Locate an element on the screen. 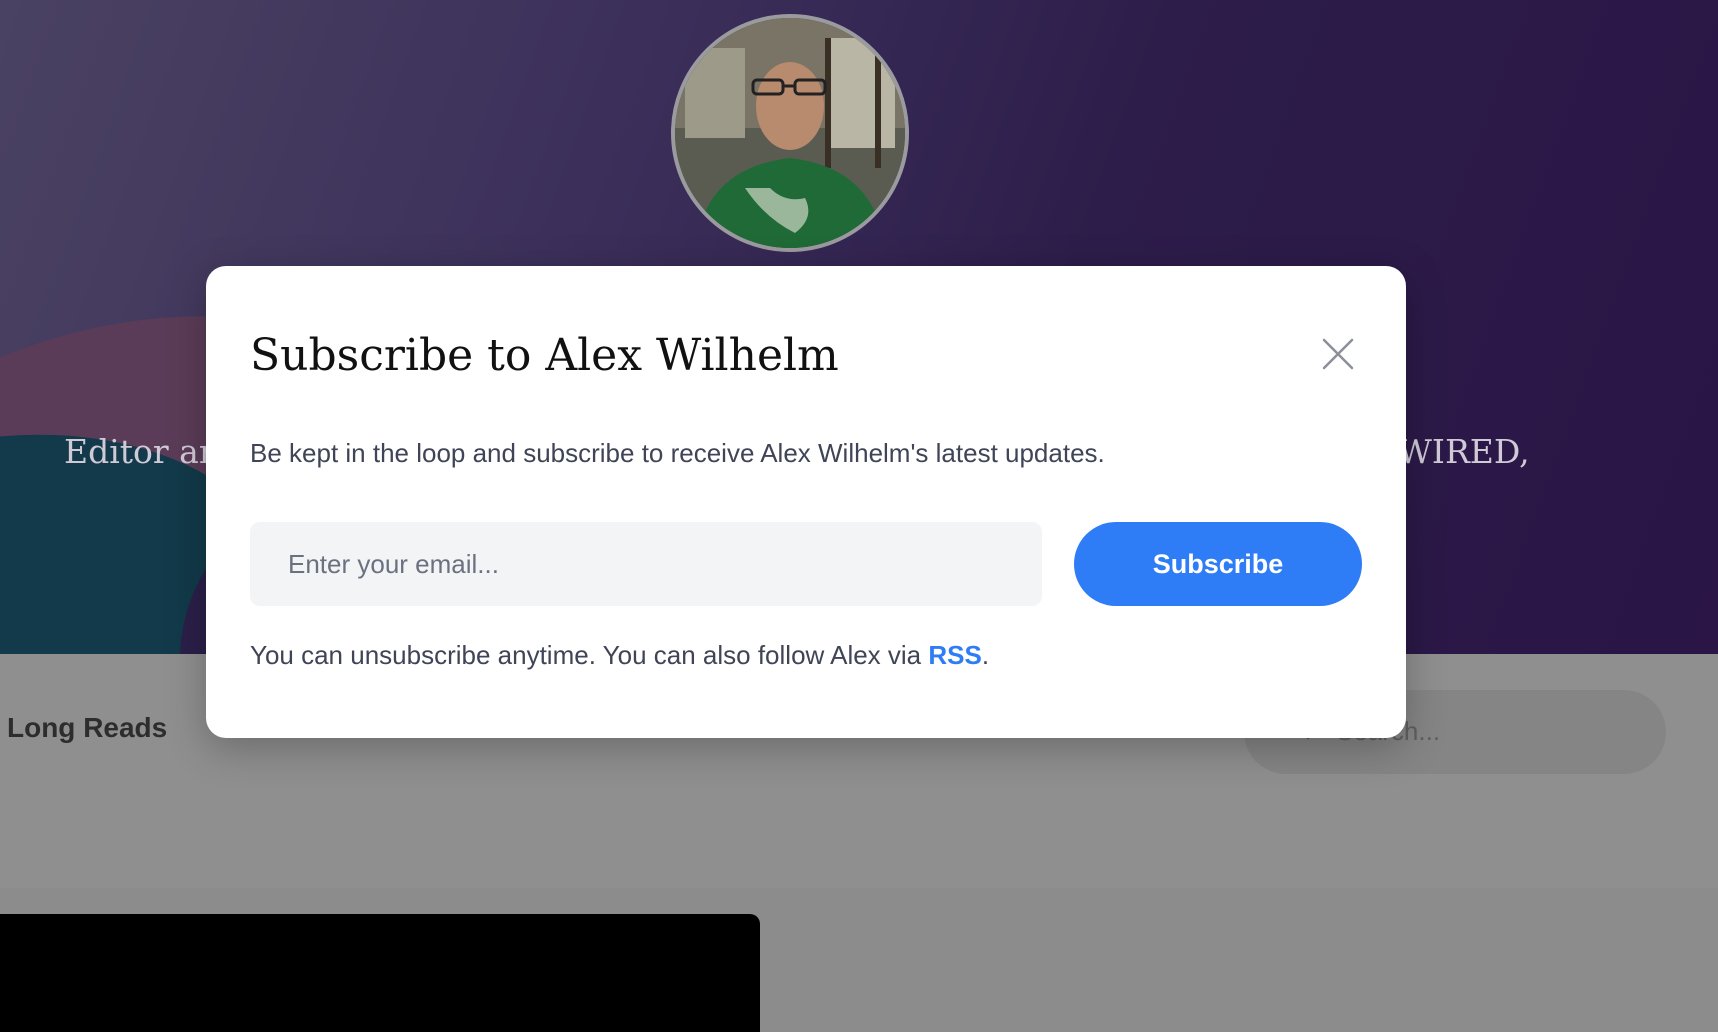 The width and height of the screenshot is (1718, 1032). email-field is located at coordinates (646, 564).